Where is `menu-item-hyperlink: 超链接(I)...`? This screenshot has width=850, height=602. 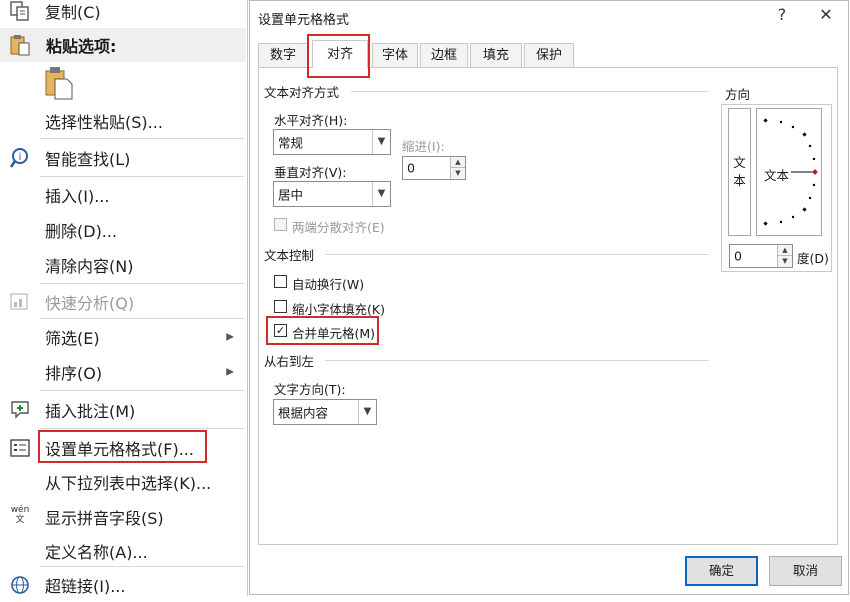 menu-item-hyperlink: 超链接(I)... is located at coordinates (123, 585).